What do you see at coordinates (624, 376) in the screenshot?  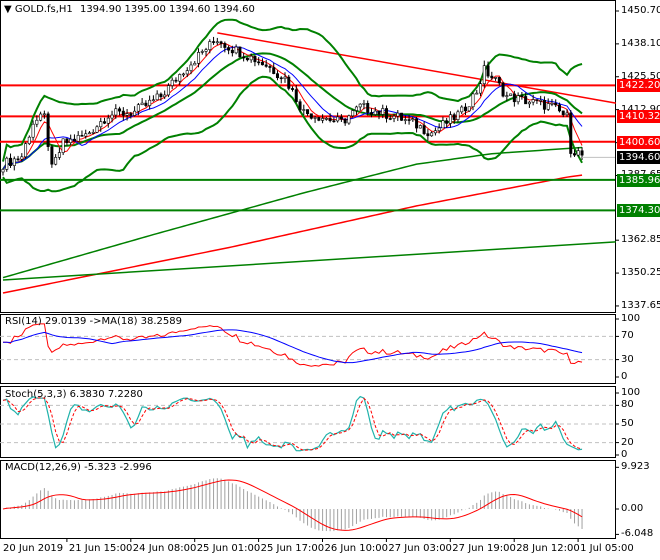 I see `indicator-axis-label: 0` at bounding box center [624, 376].